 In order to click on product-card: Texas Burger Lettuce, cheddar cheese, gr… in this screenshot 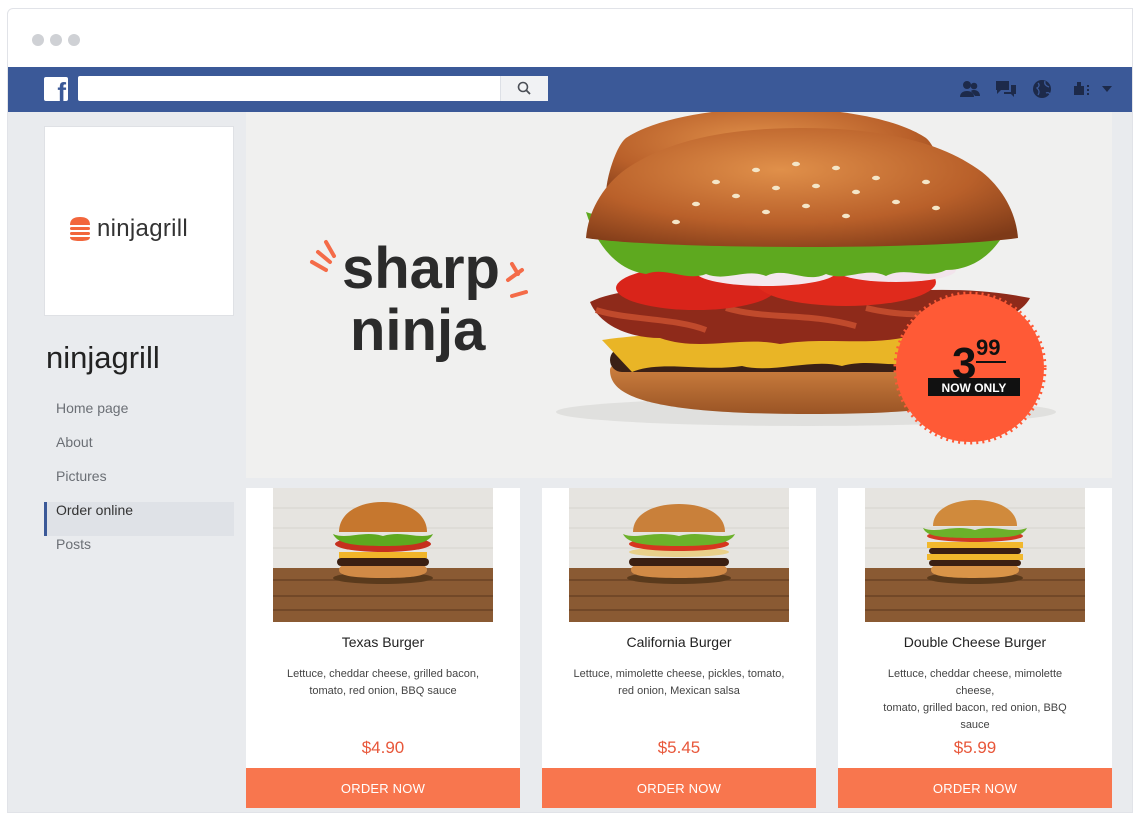, I will do `click(383, 648)`.